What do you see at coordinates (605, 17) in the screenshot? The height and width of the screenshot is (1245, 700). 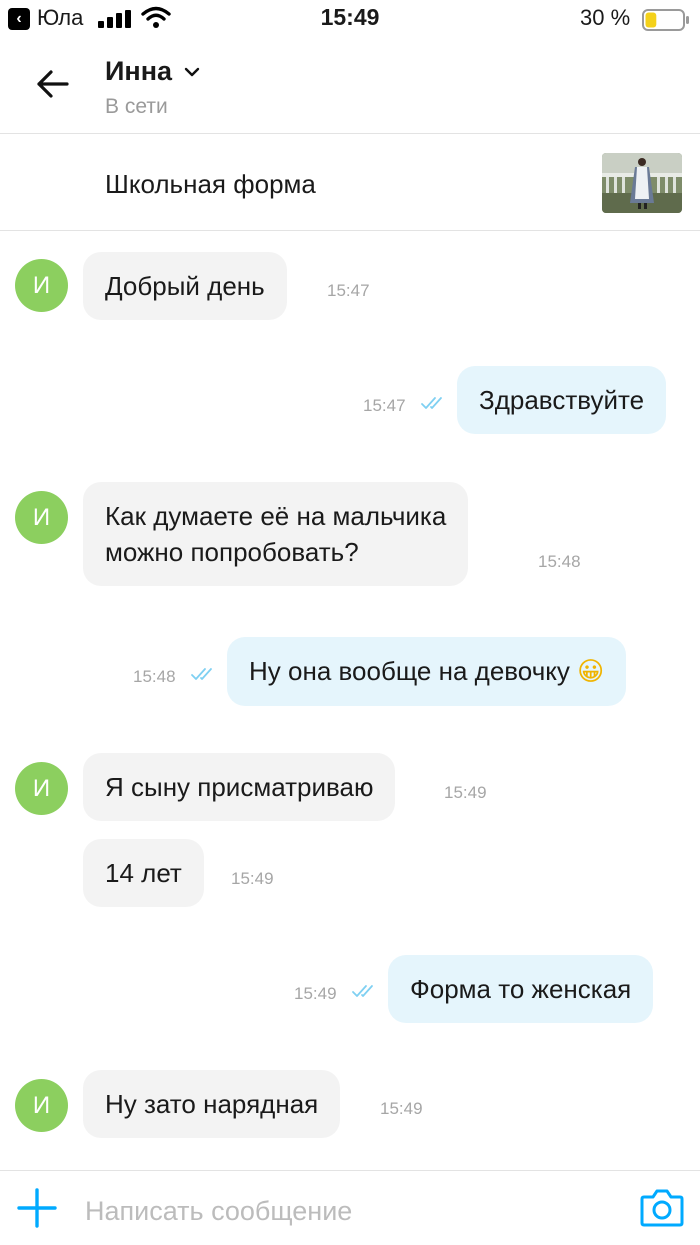 I see `battery-percent: 30 %` at bounding box center [605, 17].